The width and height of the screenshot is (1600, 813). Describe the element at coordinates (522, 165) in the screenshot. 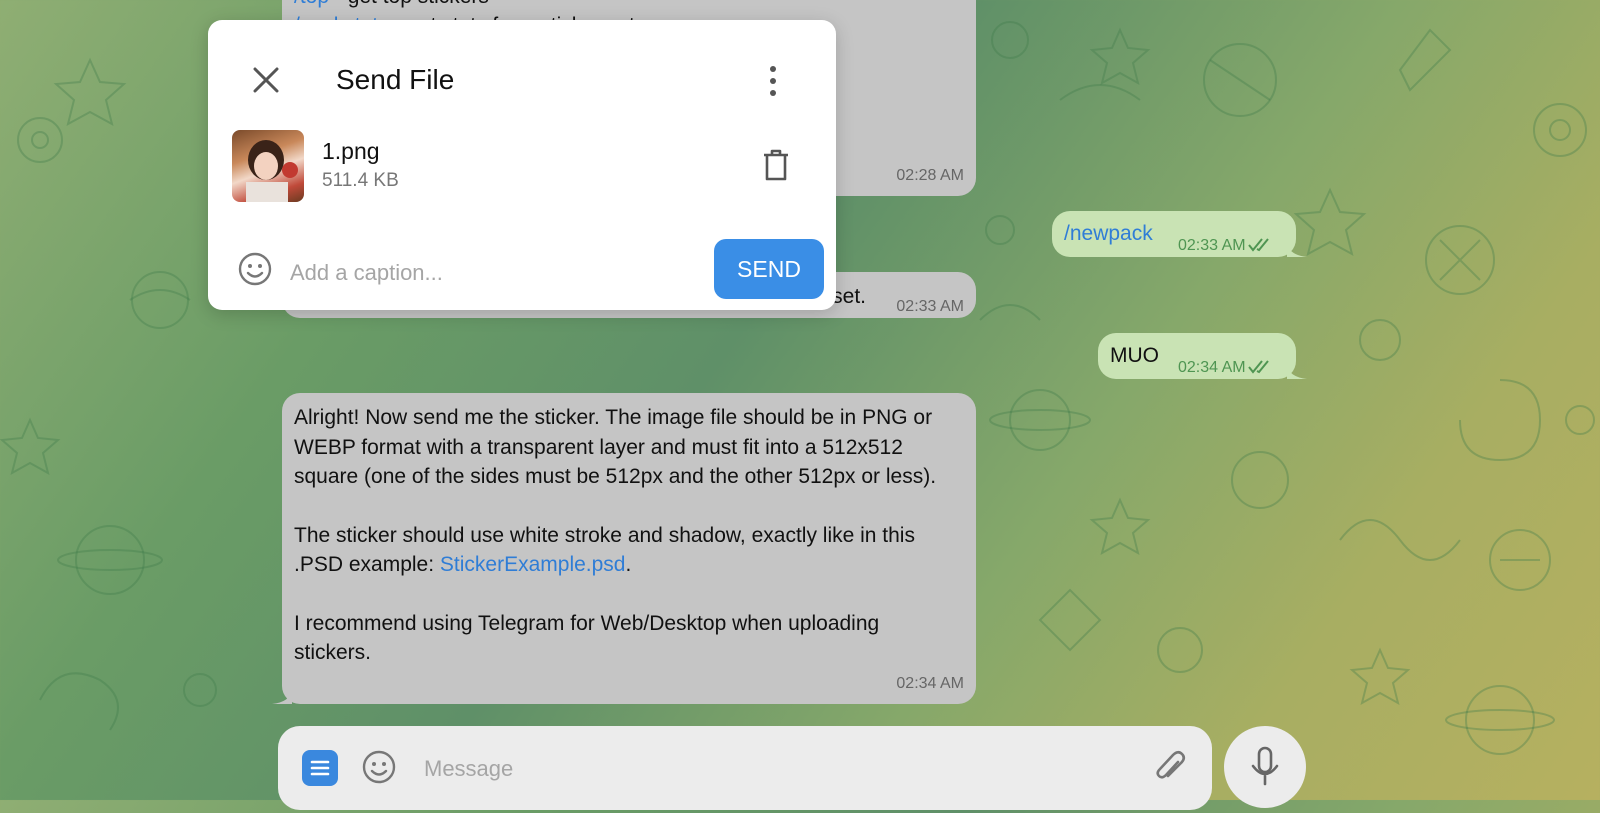

I see `send-file-dialog: Send File 1.png 511.4 KB SEND` at that location.